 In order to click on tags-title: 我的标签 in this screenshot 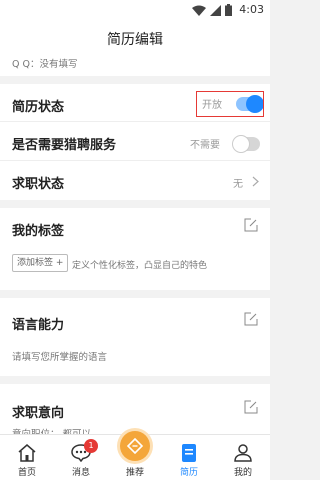, I will do `click(38, 231)`.